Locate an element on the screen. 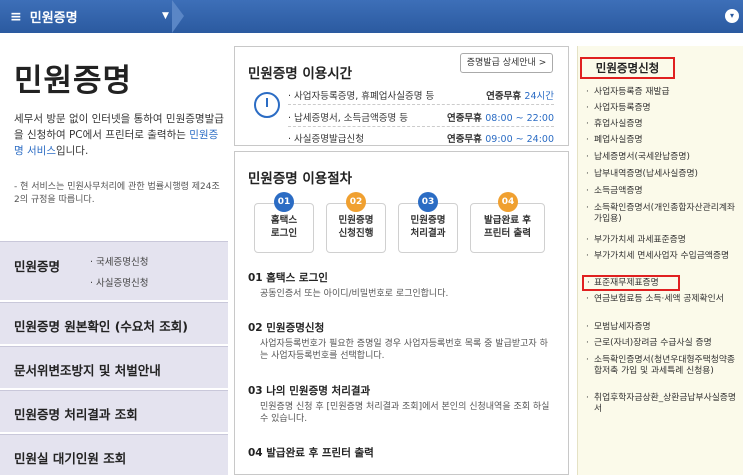  certificate-link: 소득확인증명서(개인종합자산관리계좌 가입용) is located at coordinates (663, 213).